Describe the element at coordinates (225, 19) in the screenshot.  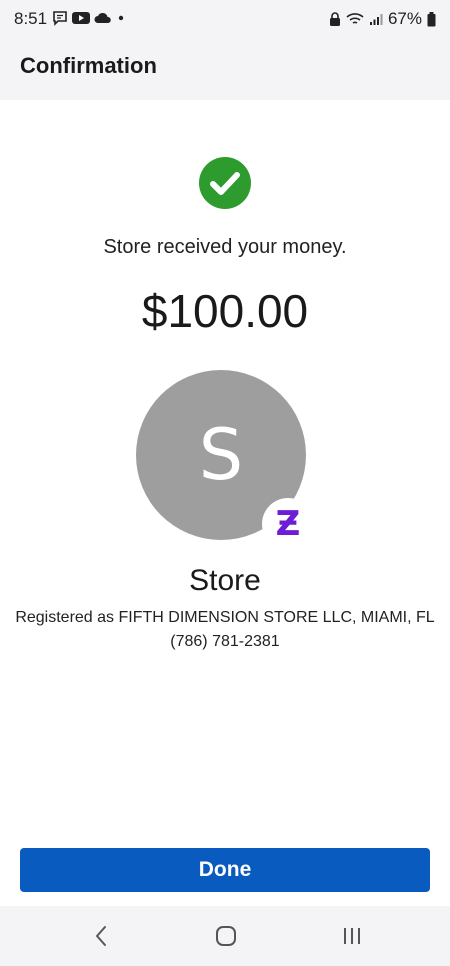
I see `status-bar: 8:51 67%` at that location.